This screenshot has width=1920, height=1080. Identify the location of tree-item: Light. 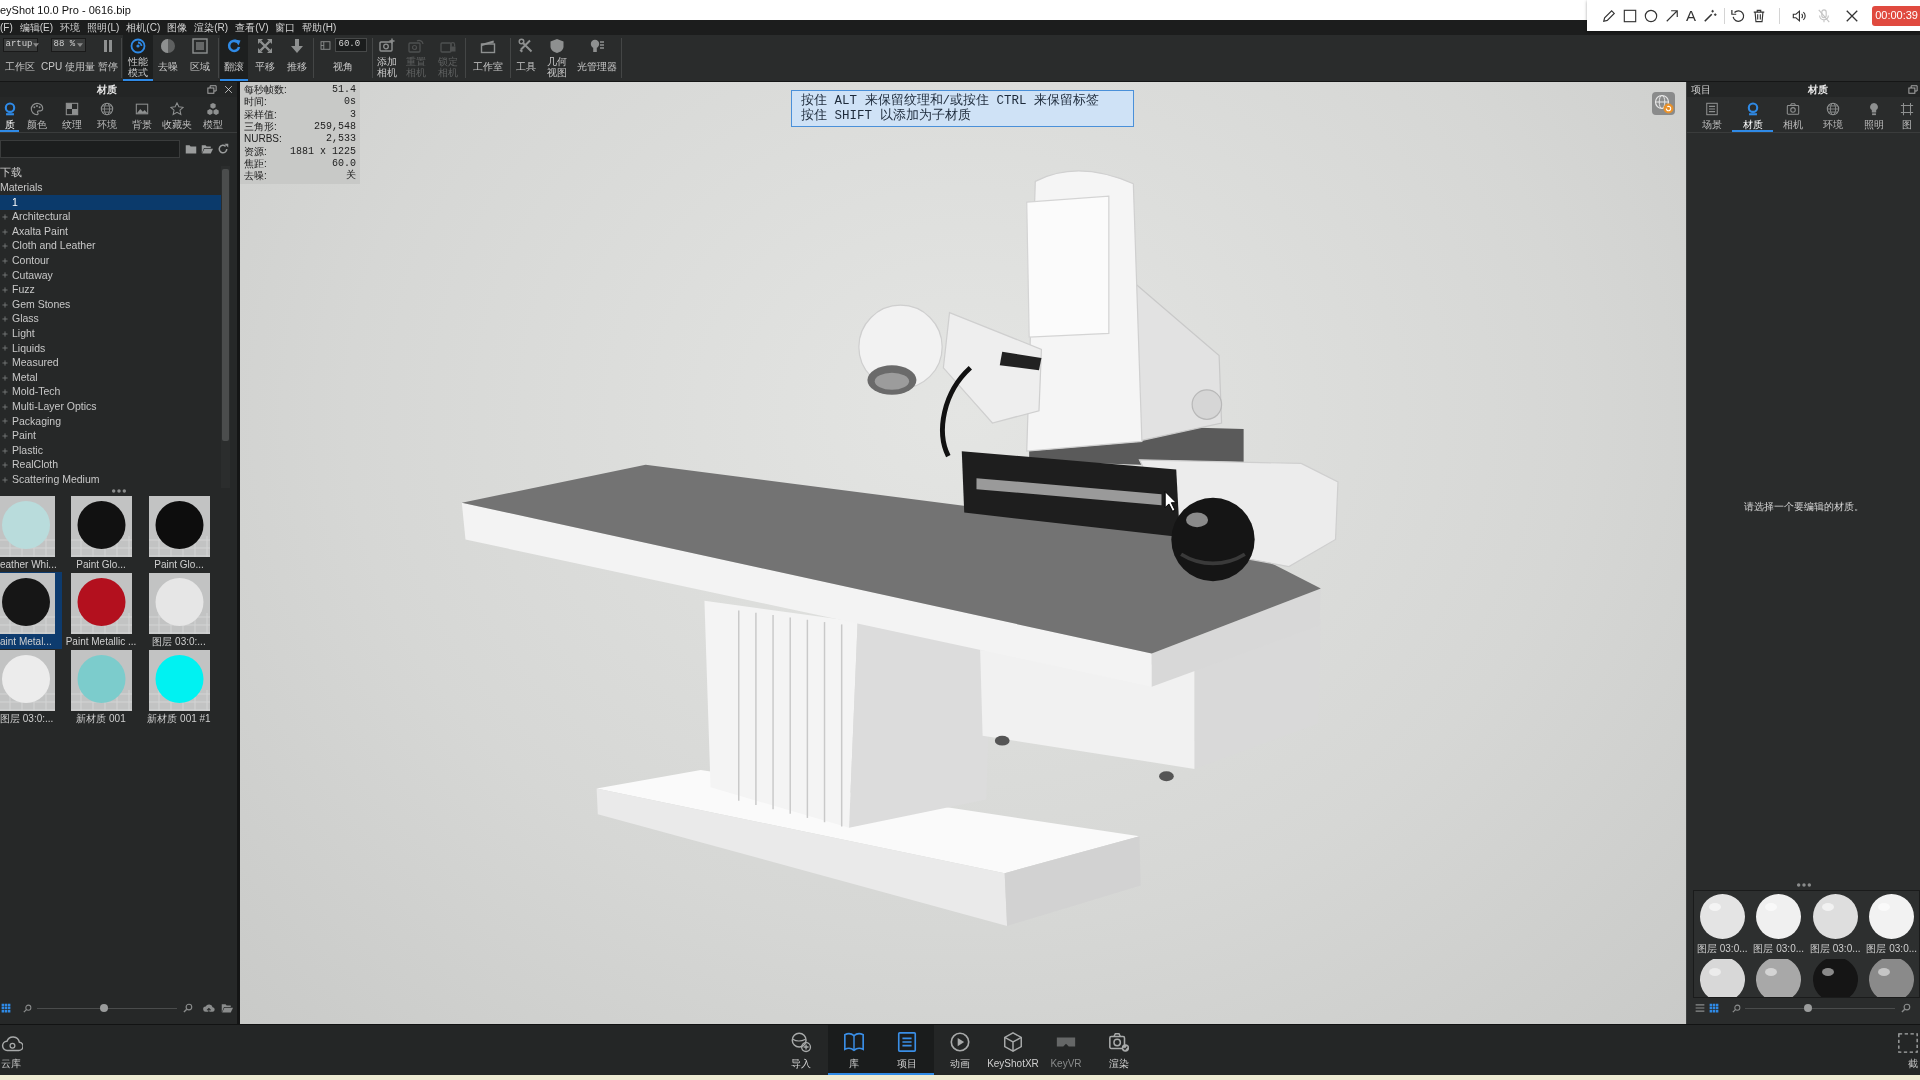
(110, 334).